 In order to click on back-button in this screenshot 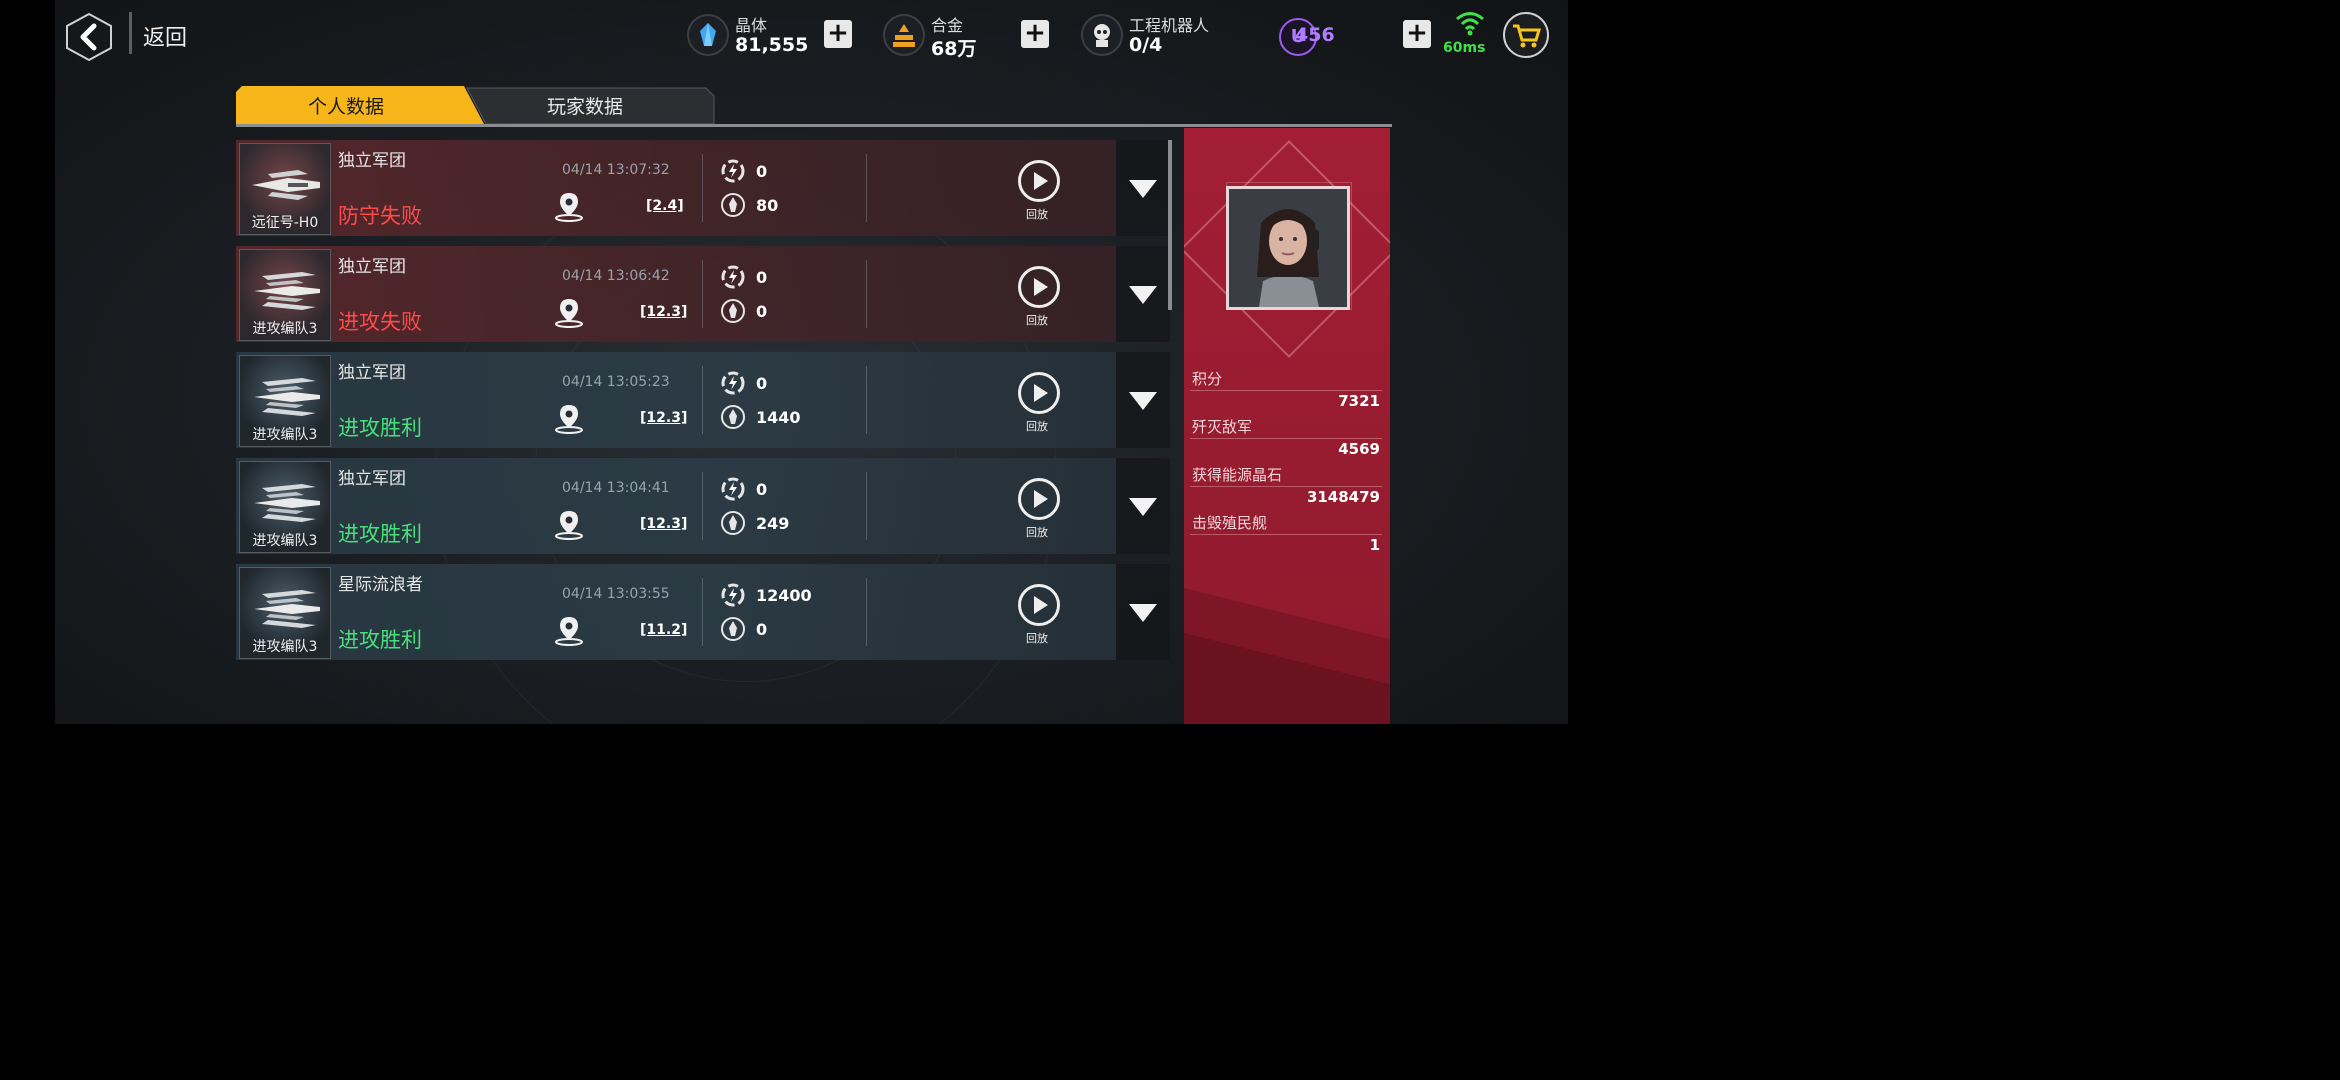, I will do `click(88, 37)`.